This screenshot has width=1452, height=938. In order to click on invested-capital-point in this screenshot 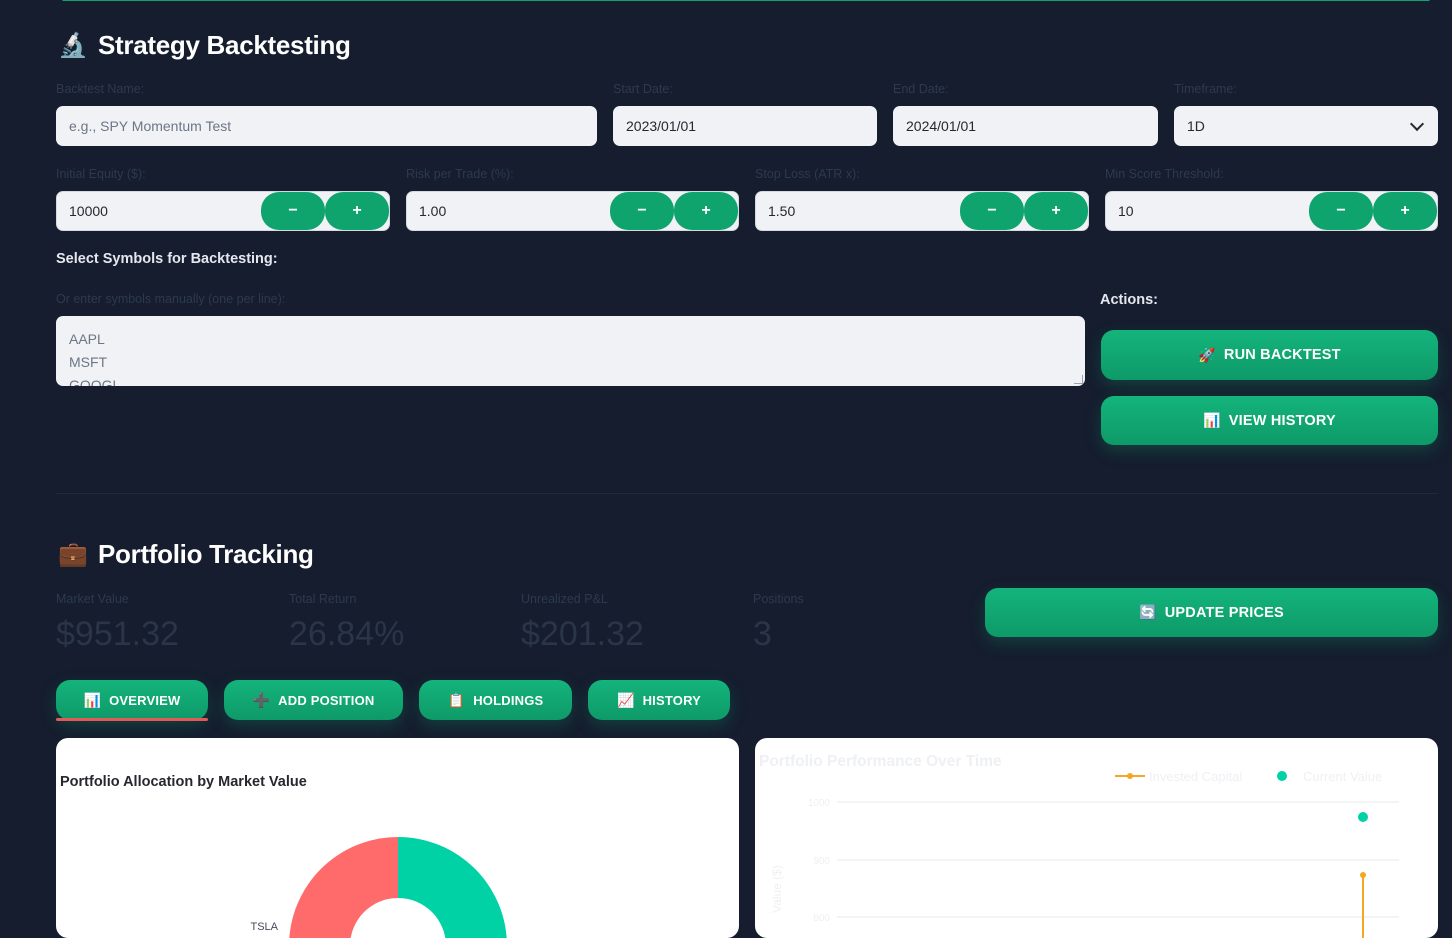, I will do `click(1363, 875)`.